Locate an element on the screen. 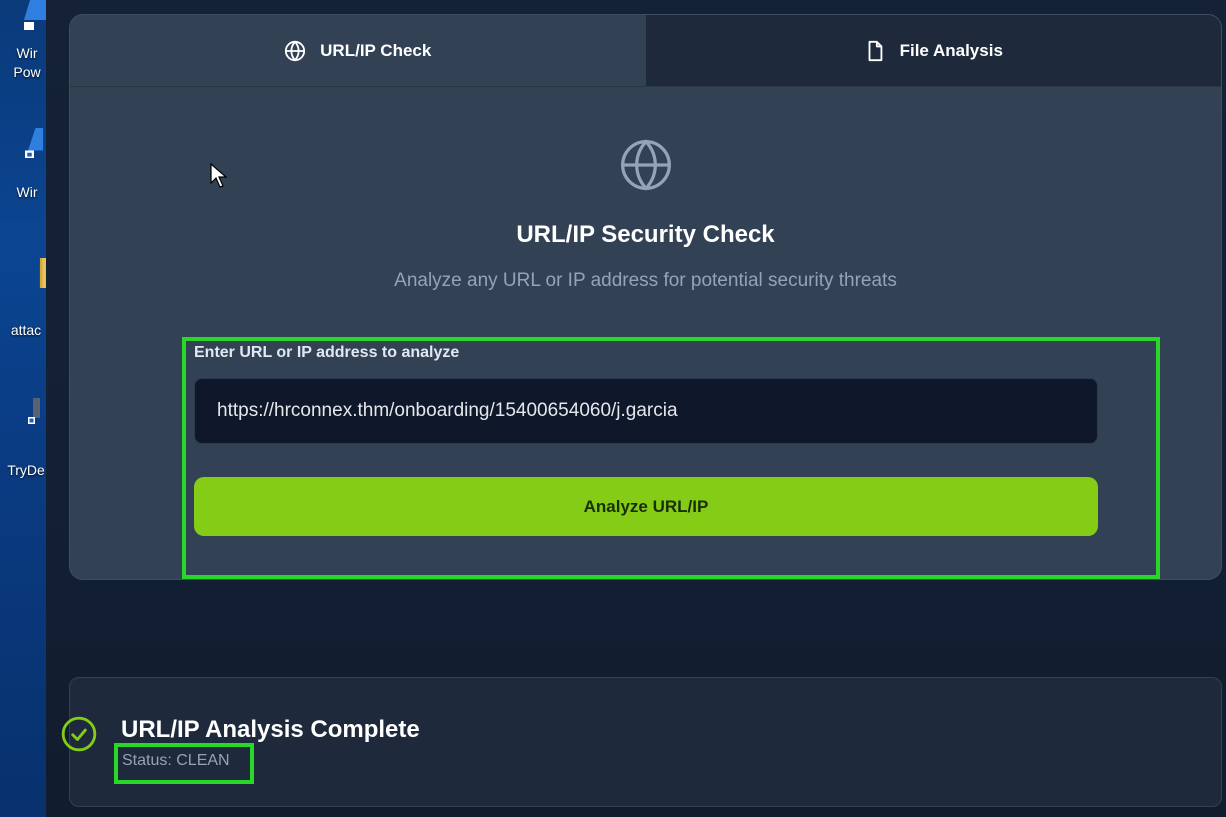 This screenshot has width=1226, height=817. analyze-url-button: Analyze URL/IP is located at coordinates (646, 506).